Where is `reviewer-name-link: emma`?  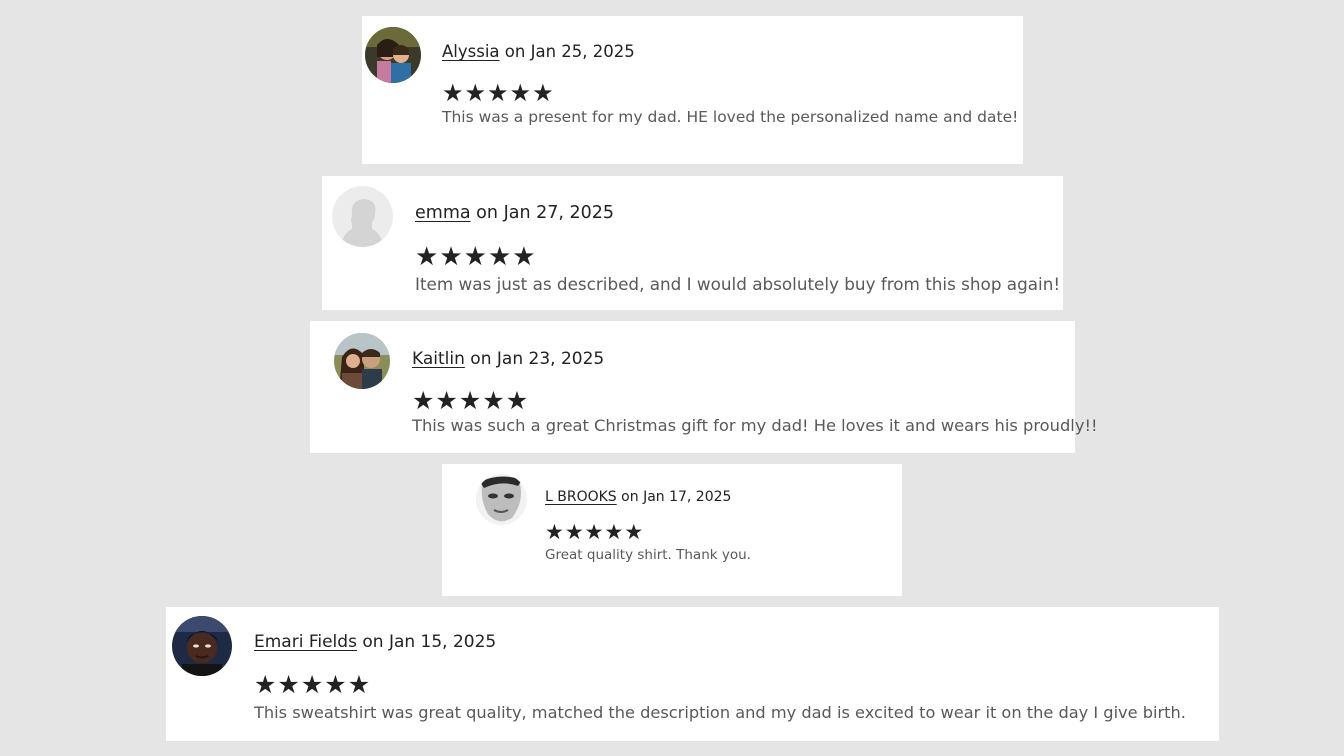
reviewer-name-link: emma is located at coordinates (443, 213).